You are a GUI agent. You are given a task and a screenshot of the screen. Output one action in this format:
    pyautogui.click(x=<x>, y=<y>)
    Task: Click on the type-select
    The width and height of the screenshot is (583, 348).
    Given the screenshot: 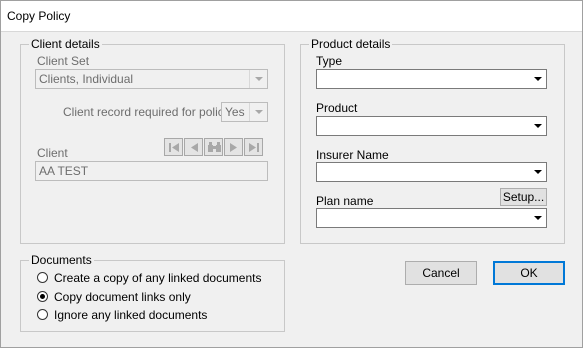 What is the action you would take?
    pyautogui.click(x=431, y=79)
    